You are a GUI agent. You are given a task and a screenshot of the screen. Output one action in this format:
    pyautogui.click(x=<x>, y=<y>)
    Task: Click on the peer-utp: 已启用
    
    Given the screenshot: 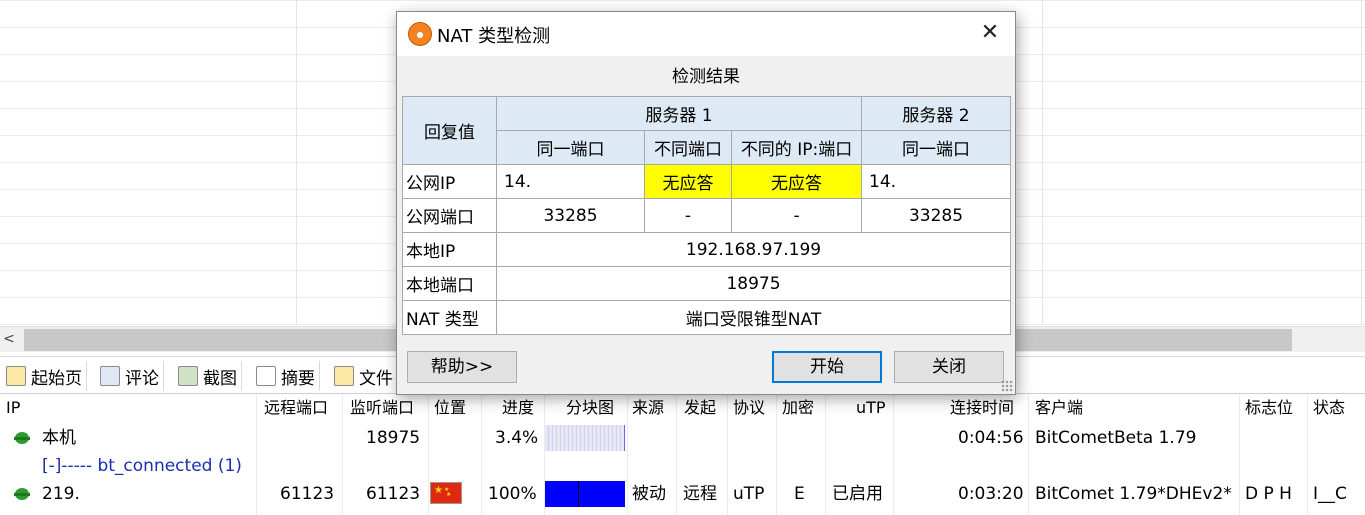 What is the action you would take?
    pyautogui.click(x=857, y=494)
    